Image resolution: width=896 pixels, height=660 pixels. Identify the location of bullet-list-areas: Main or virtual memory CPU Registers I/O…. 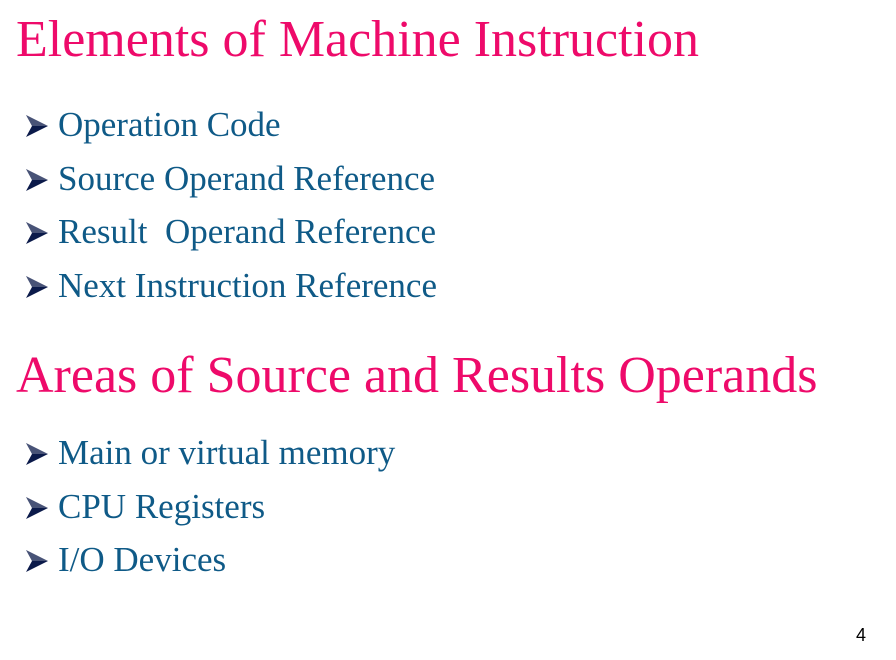
(209, 511).